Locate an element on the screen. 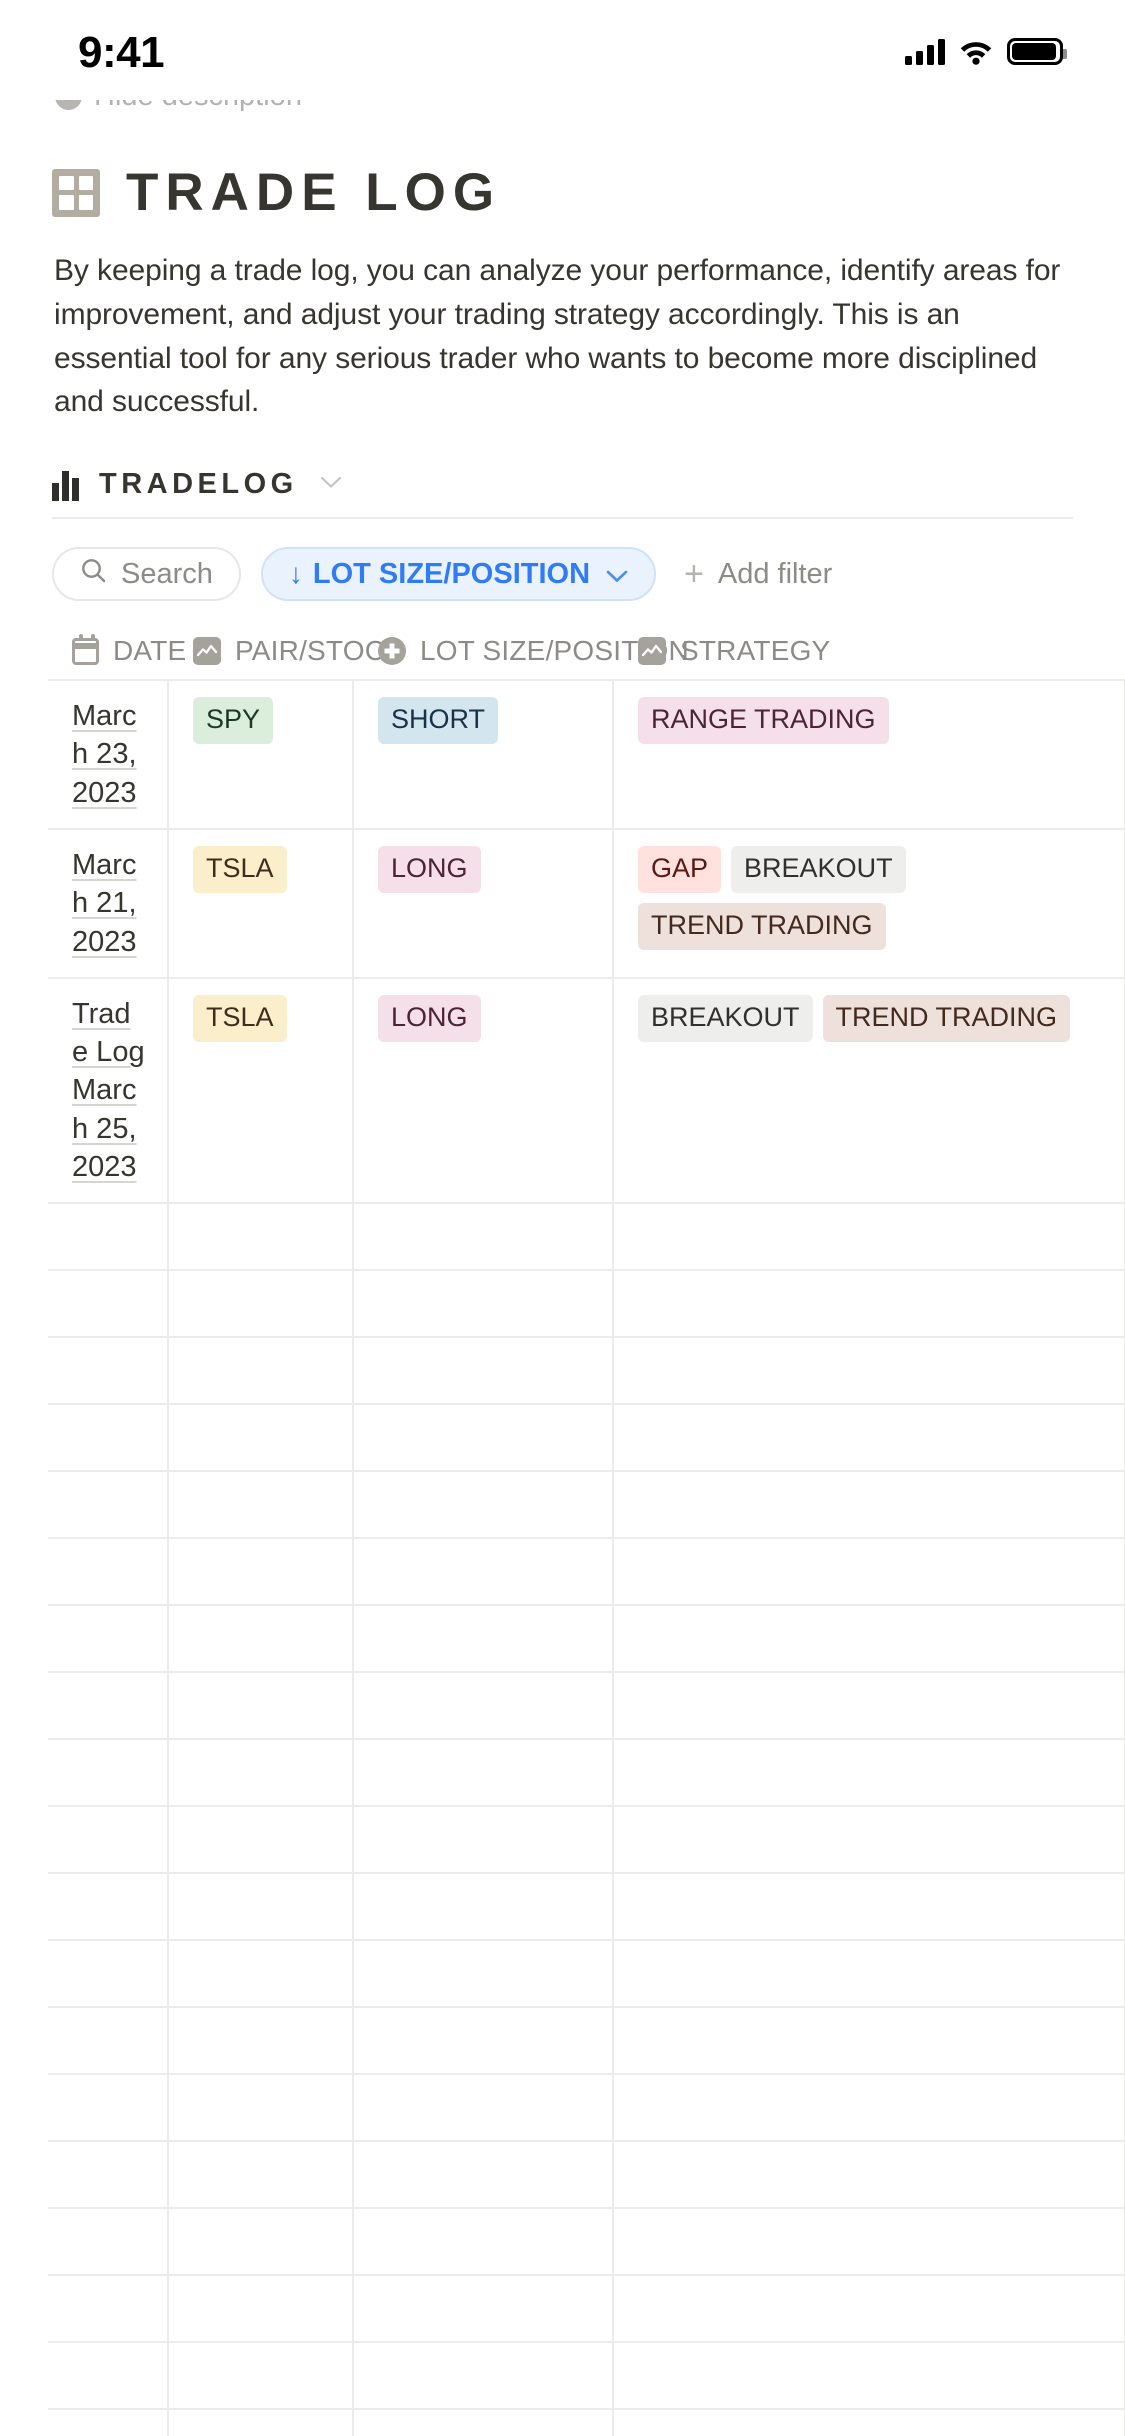  cell-date: Trade Log March 25, 2023 is located at coordinates (108, 1090).